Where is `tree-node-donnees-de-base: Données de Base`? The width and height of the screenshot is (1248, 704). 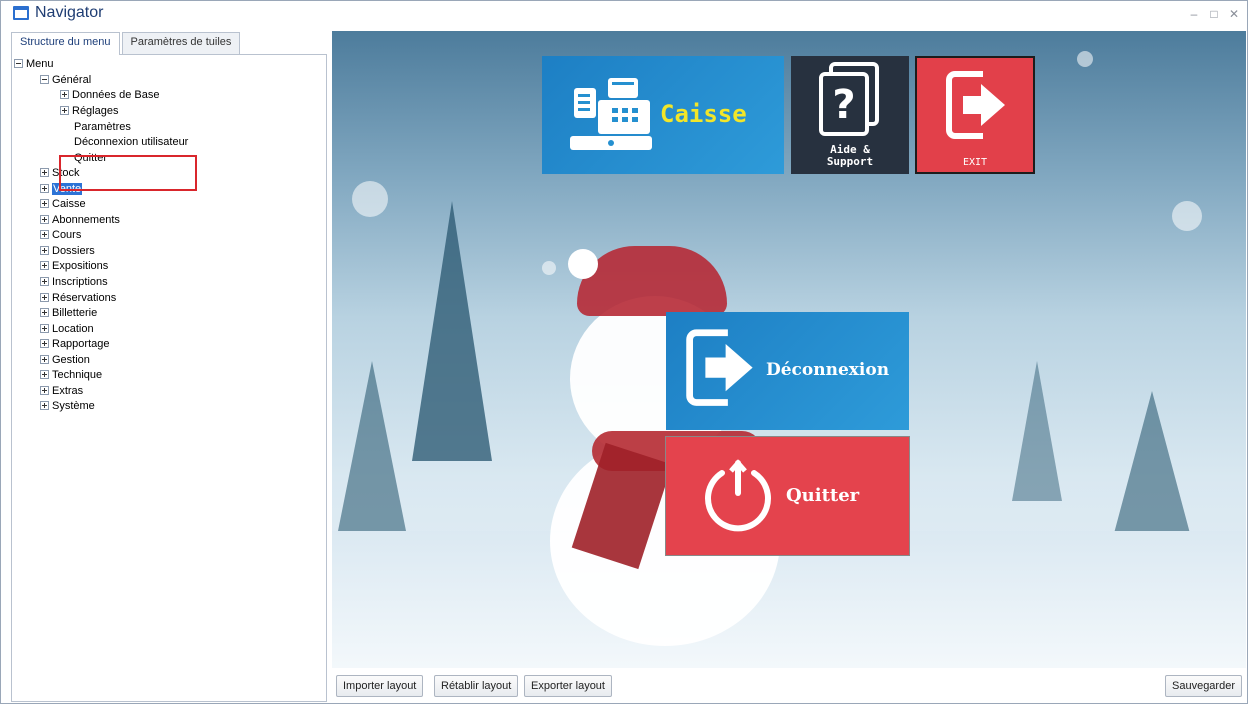 tree-node-donnees-de-base: Données de Base is located at coordinates (109, 95).